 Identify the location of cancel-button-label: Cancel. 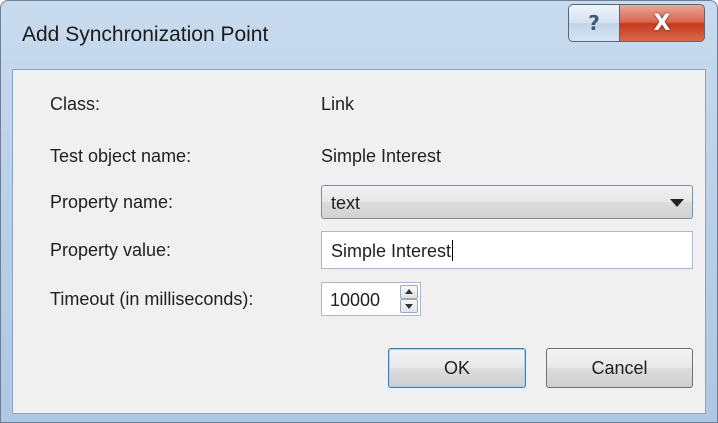
(619, 367).